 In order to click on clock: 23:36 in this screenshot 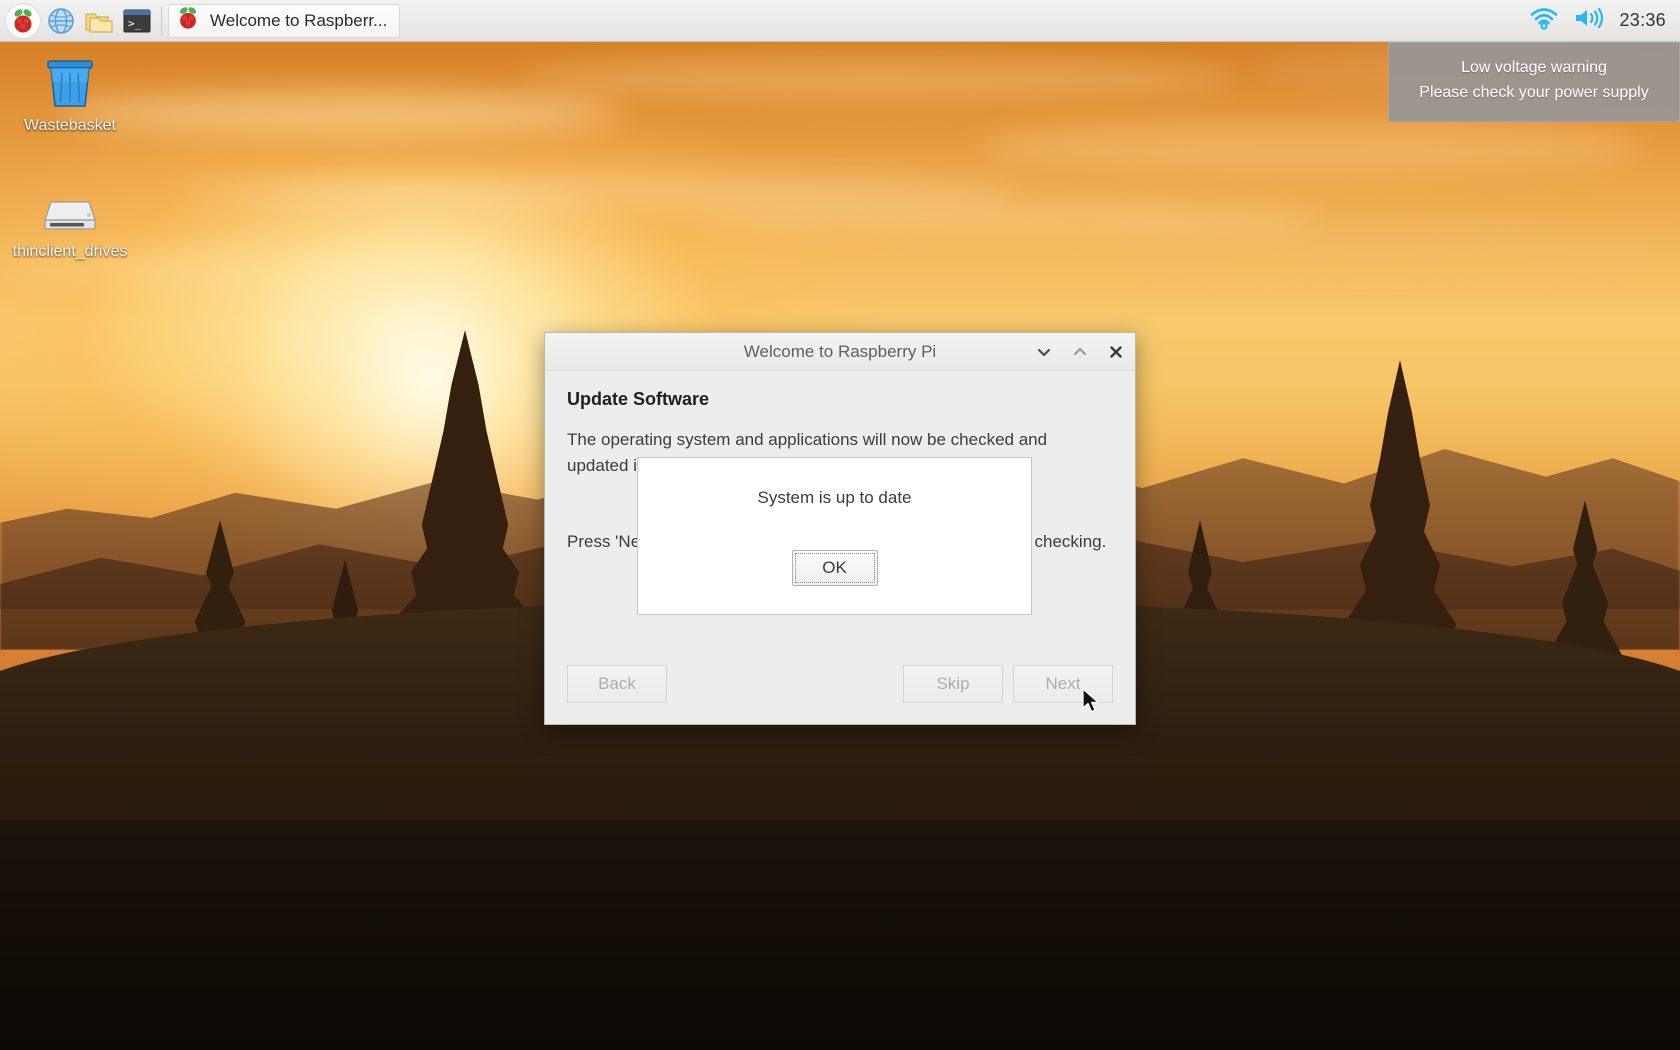, I will do `click(1642, 20)`.